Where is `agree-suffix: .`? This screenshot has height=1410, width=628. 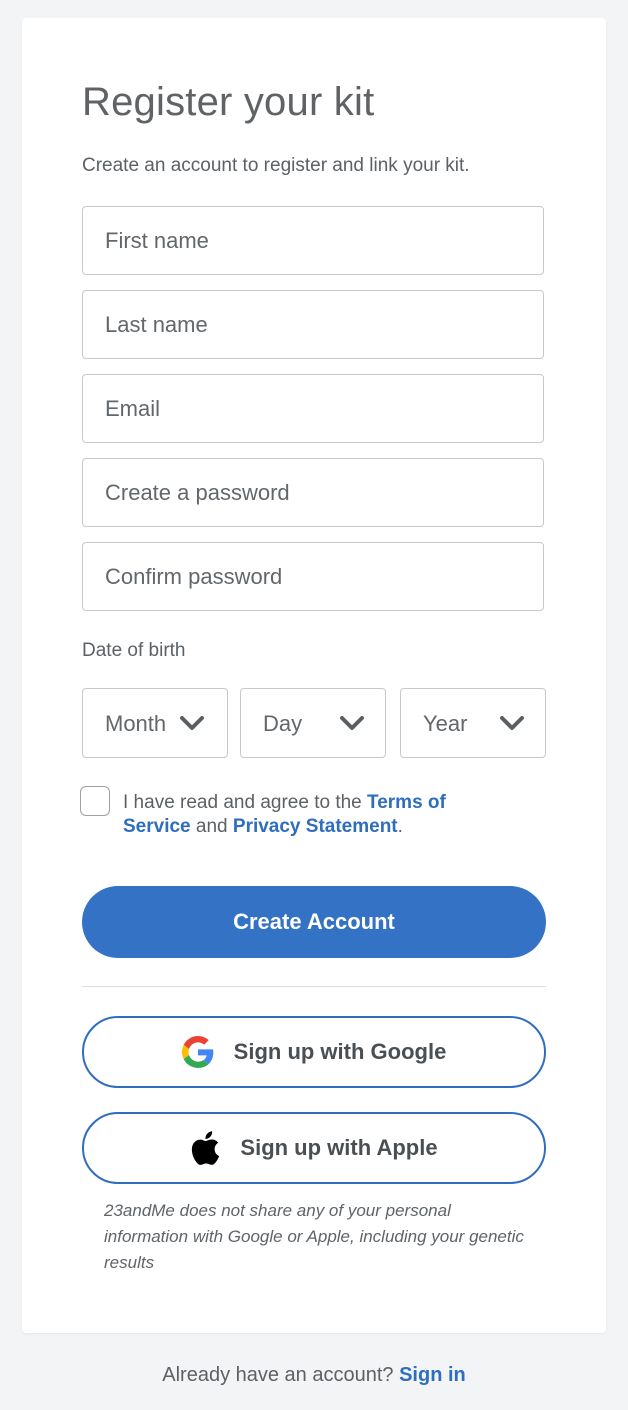 agree-suffix: . is located at coordinates (400, 826).